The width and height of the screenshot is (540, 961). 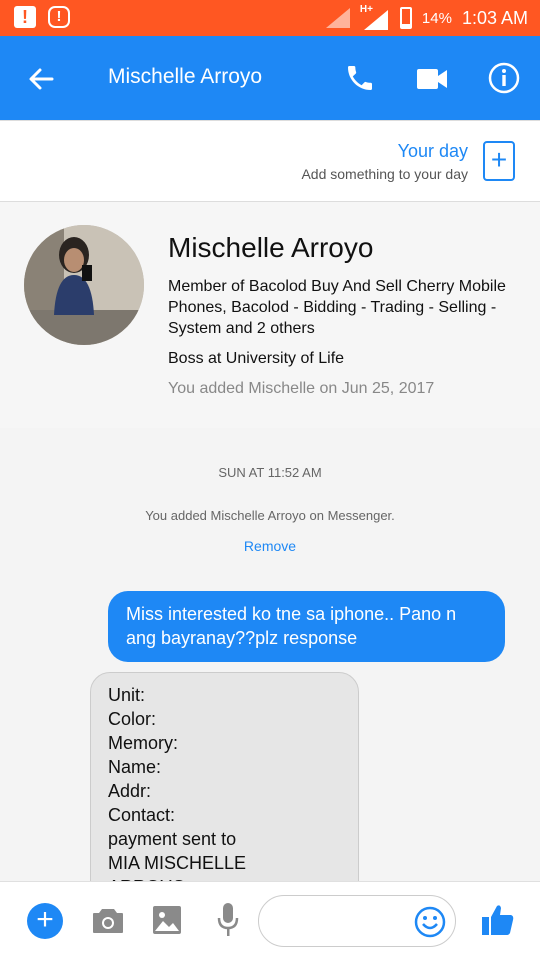 What do you see at coordinates (432, 151) in the screenshot?
I see `your-day-title: Your day` at bounding box center [432, 151].